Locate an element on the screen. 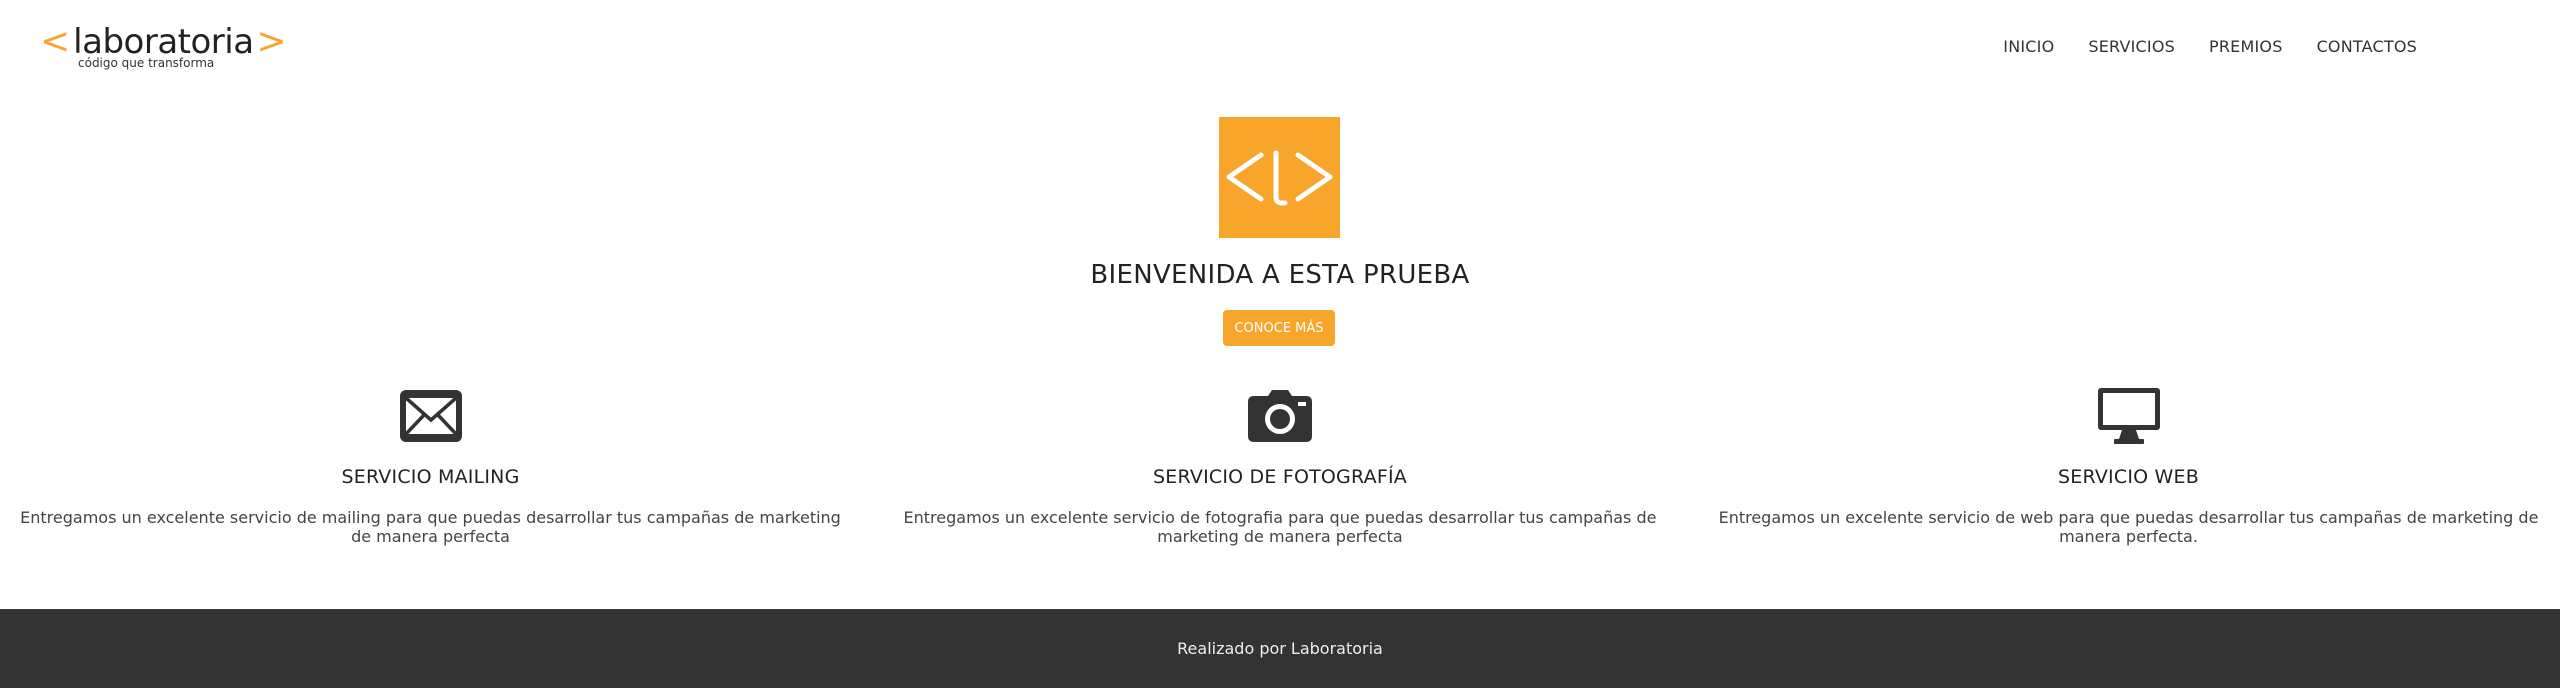  brand-logo: < laboratoria > código que transforma is located at coordinates (163, 49).